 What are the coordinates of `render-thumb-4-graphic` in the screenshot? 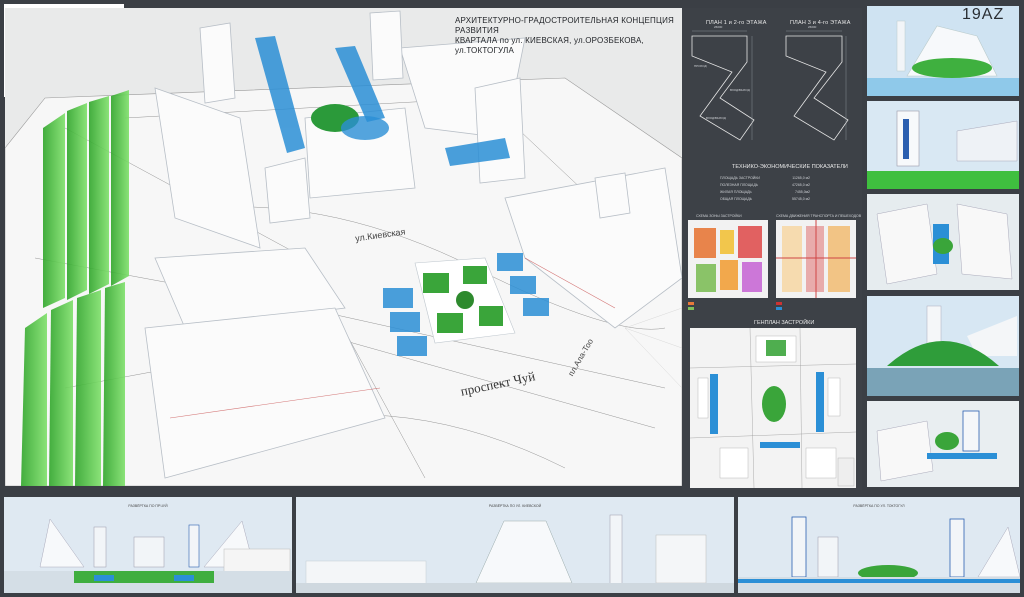 It's located at (943, 346).